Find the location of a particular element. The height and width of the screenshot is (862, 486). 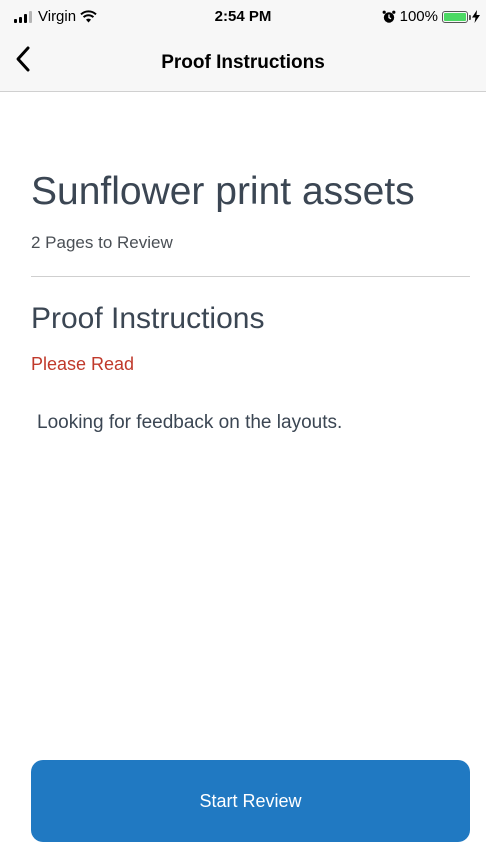

charging-icon is located at coordinates (476, 16).